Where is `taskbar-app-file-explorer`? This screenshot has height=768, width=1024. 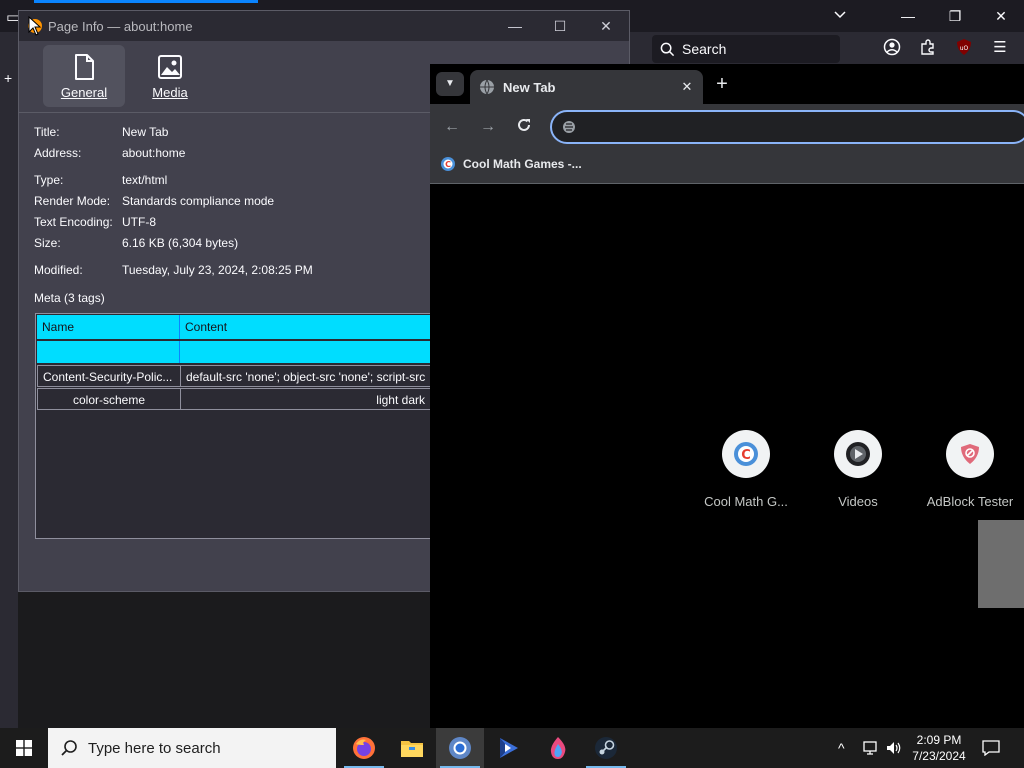 taskbar-app-file-explorer is located at coordinates (412, 748).